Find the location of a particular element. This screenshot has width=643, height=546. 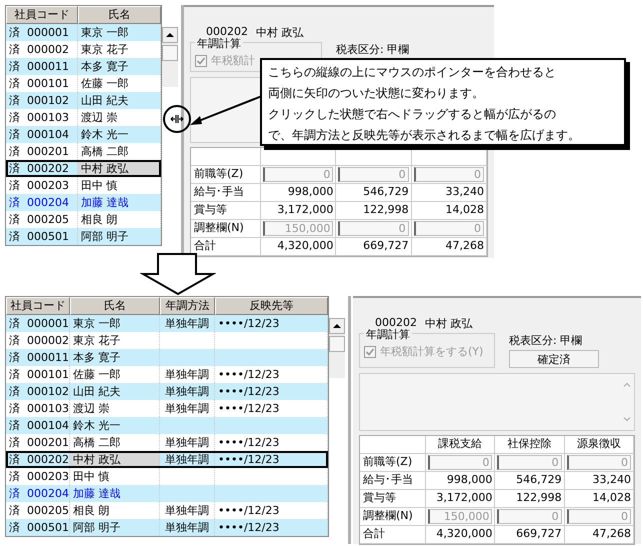

checkbox-label: 年税額計 is located at coordinates (233, 60).